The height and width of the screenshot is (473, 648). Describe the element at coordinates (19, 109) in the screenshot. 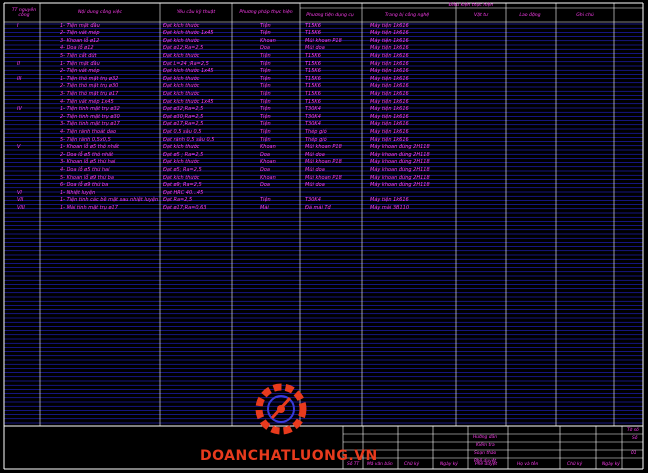

I see `row-number: IV` at that location.